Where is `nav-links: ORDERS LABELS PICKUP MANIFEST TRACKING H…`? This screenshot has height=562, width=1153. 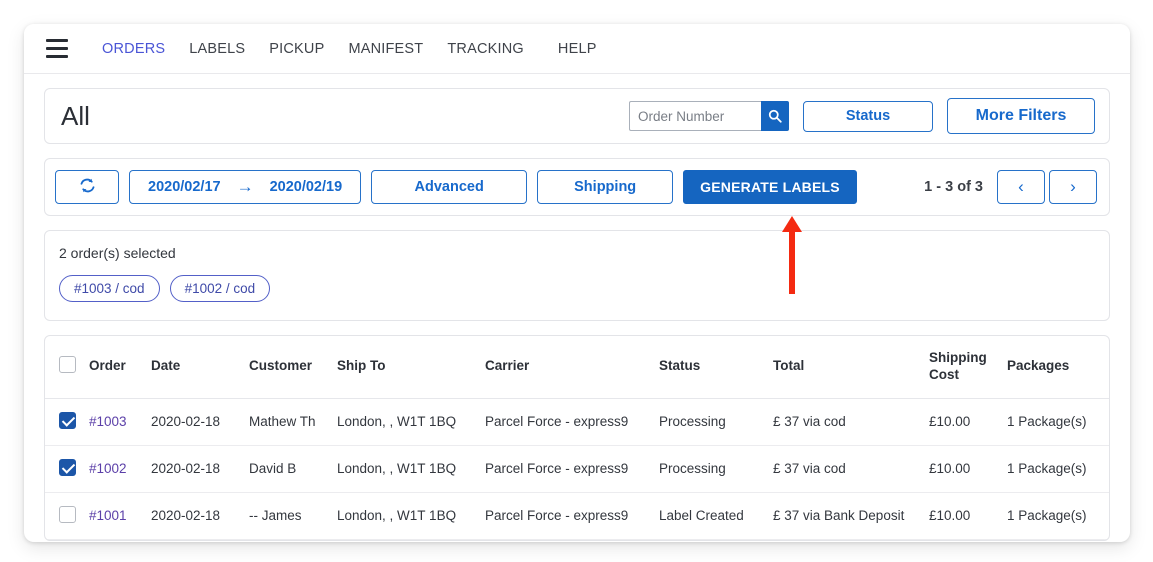 nav-links: ORDERS LABELS PICKUP MANIFEST TRACKING H… is located at coordinates (349, 49).